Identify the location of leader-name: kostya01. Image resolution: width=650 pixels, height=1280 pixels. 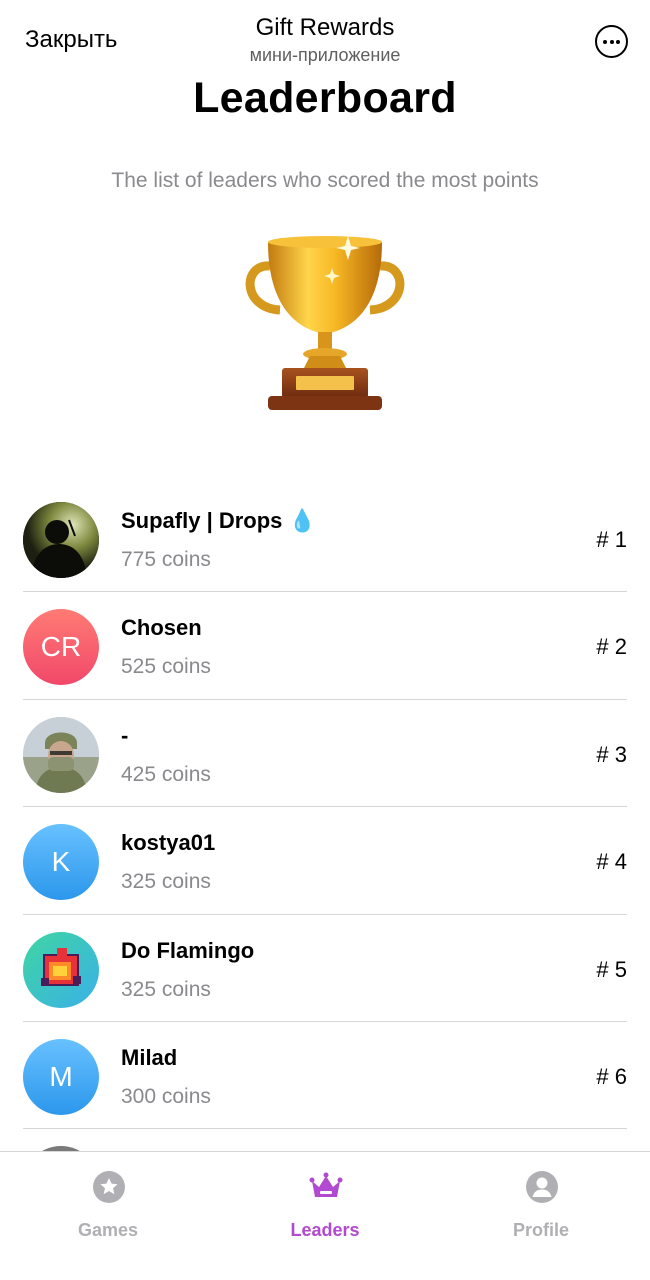
(168, 843).